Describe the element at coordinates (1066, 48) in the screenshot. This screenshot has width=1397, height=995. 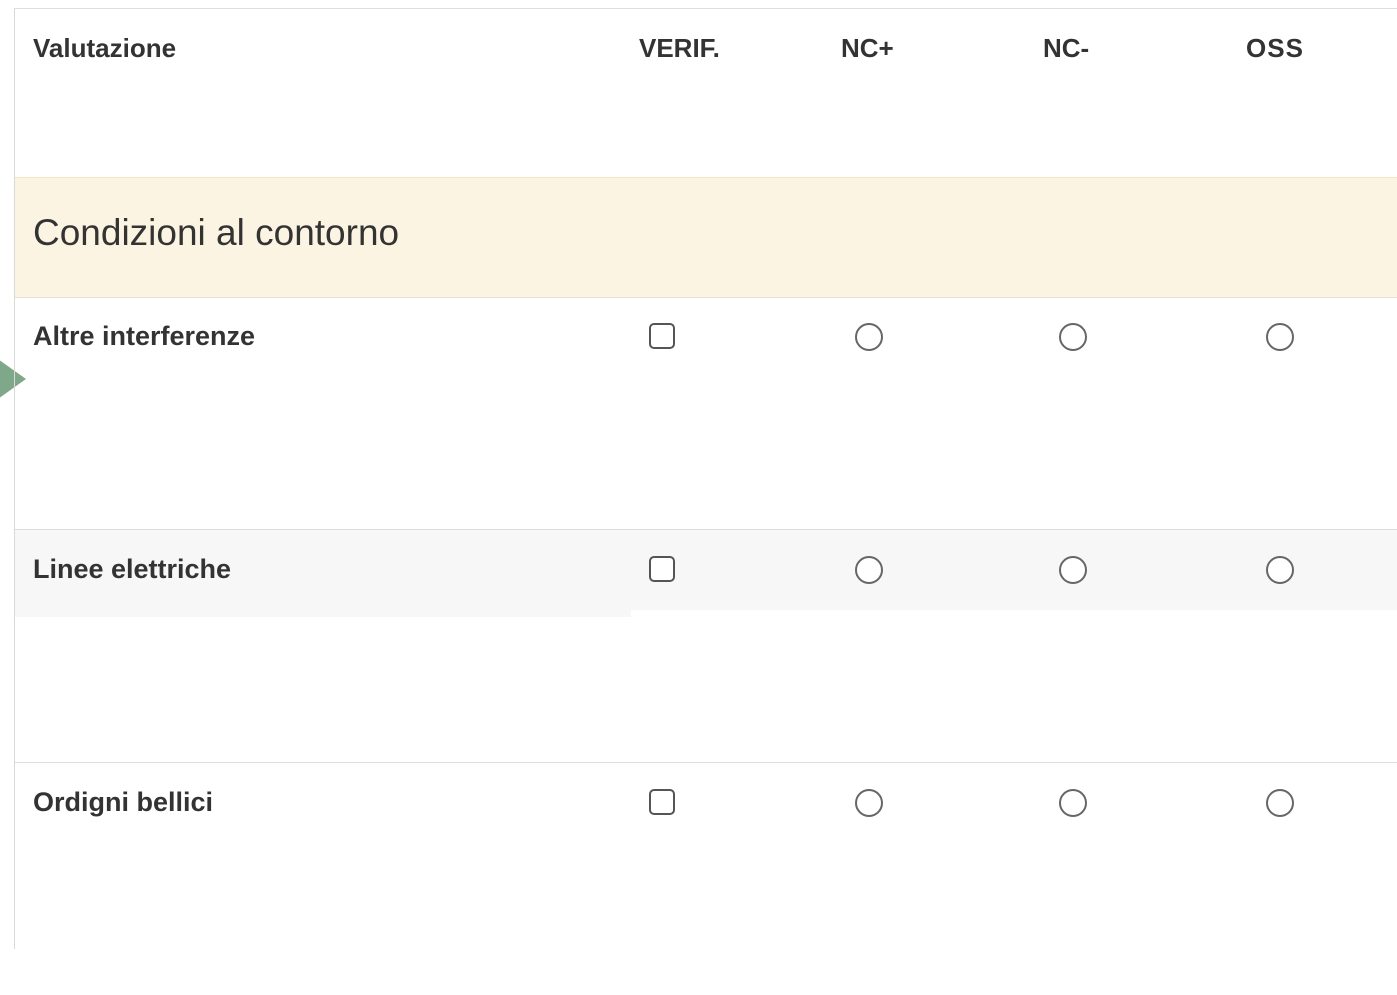
I see `column-header-nc-minus: NC-` at that location.